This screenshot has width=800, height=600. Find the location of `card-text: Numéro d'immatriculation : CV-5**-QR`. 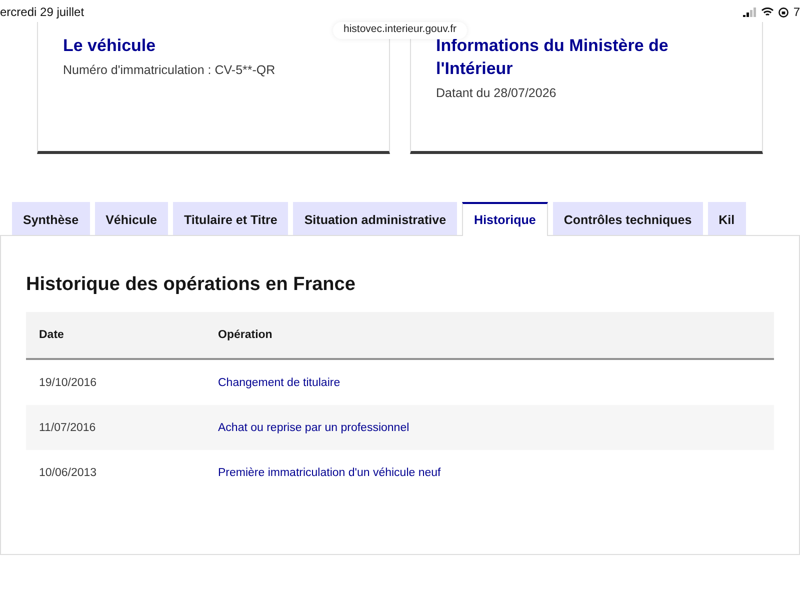

card-text: Numéro d'immatriculation : CV-5**-QR is located at coordinates (169, 70).